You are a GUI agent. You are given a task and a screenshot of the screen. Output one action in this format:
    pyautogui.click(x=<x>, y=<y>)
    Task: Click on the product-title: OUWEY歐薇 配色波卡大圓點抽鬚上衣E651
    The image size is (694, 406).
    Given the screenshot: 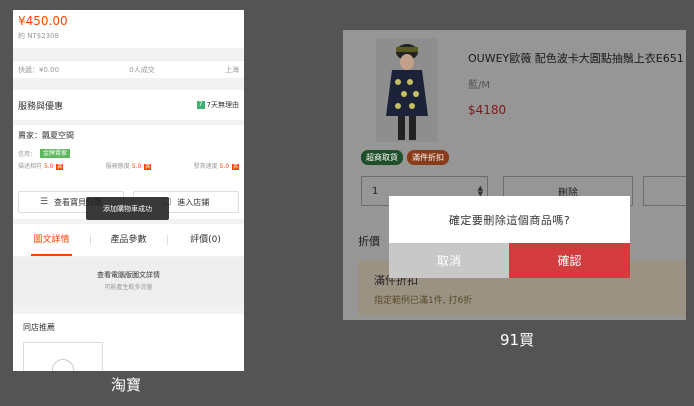 What is the action you would take?
    pyautogui.click(x=576, y=58)
    